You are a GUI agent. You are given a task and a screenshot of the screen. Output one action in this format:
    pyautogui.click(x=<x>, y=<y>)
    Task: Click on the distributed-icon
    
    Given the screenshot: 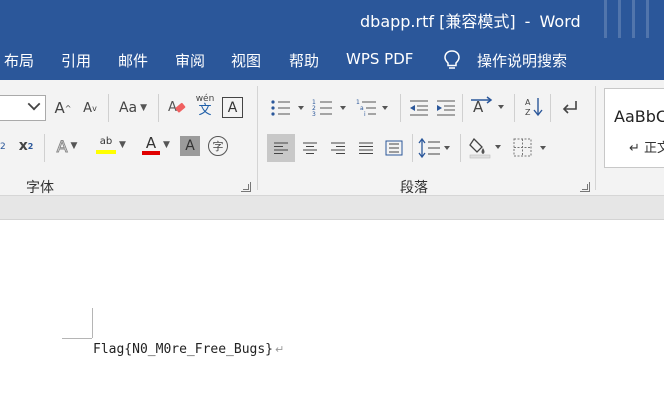 What is the action you would take?
    pyautogui.click(x=394, y=148)
    